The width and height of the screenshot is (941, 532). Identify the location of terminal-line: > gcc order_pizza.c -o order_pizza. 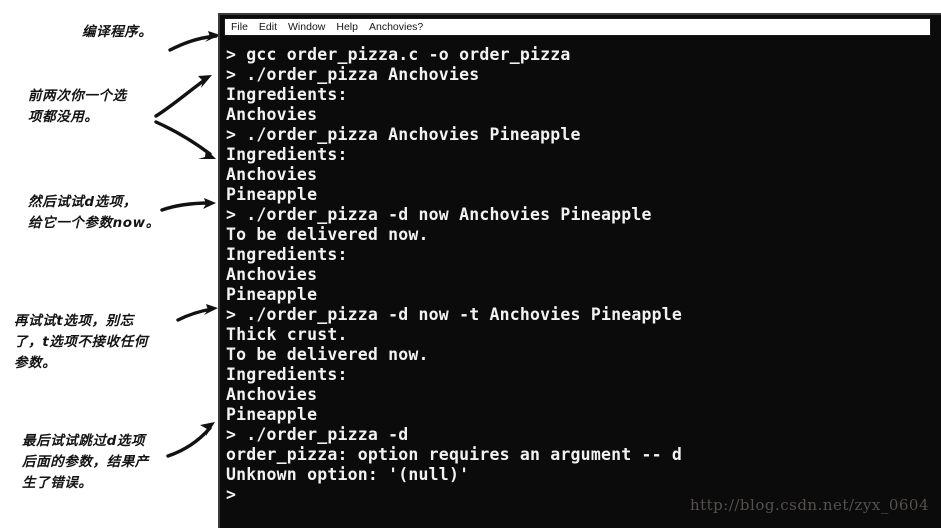
(398, 54).